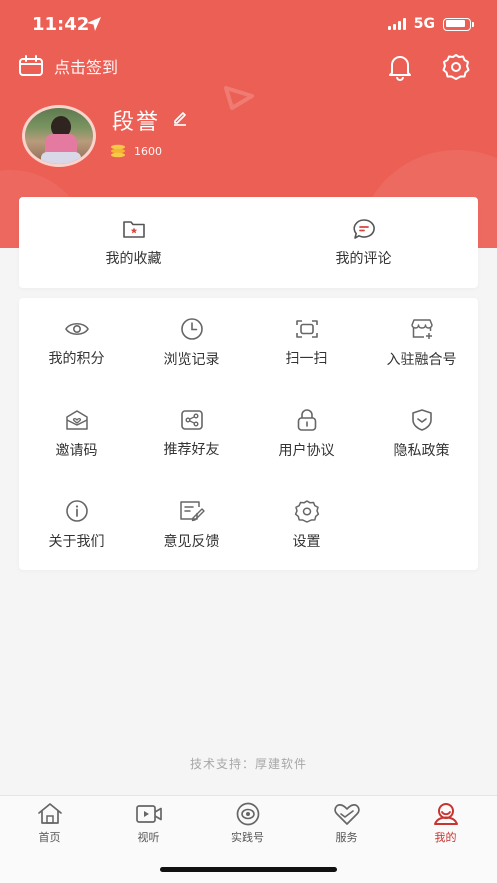 Image resolution: width=497 pixels, height=883 pixels. What do you see at coordinates (76, 329) in the screenshot?
I see `eye-icon` at bounding box center [76, 329].